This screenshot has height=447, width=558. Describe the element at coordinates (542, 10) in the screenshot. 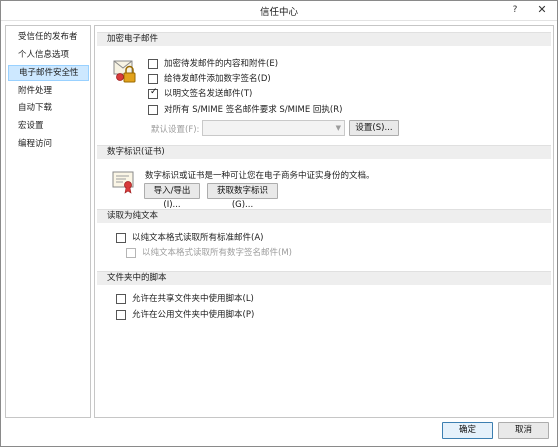

I see `close-button: ✕` at that location.